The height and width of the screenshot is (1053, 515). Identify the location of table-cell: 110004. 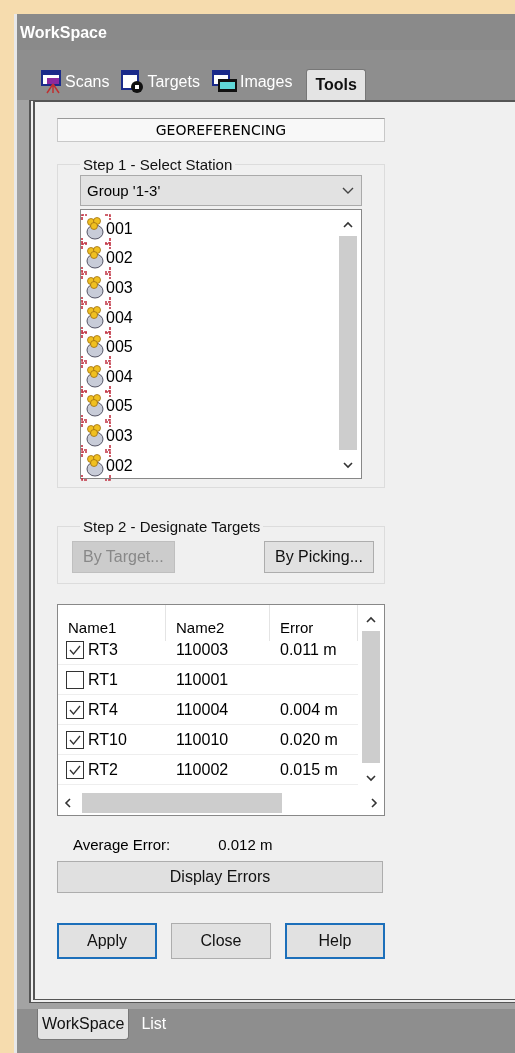
(202, 709).